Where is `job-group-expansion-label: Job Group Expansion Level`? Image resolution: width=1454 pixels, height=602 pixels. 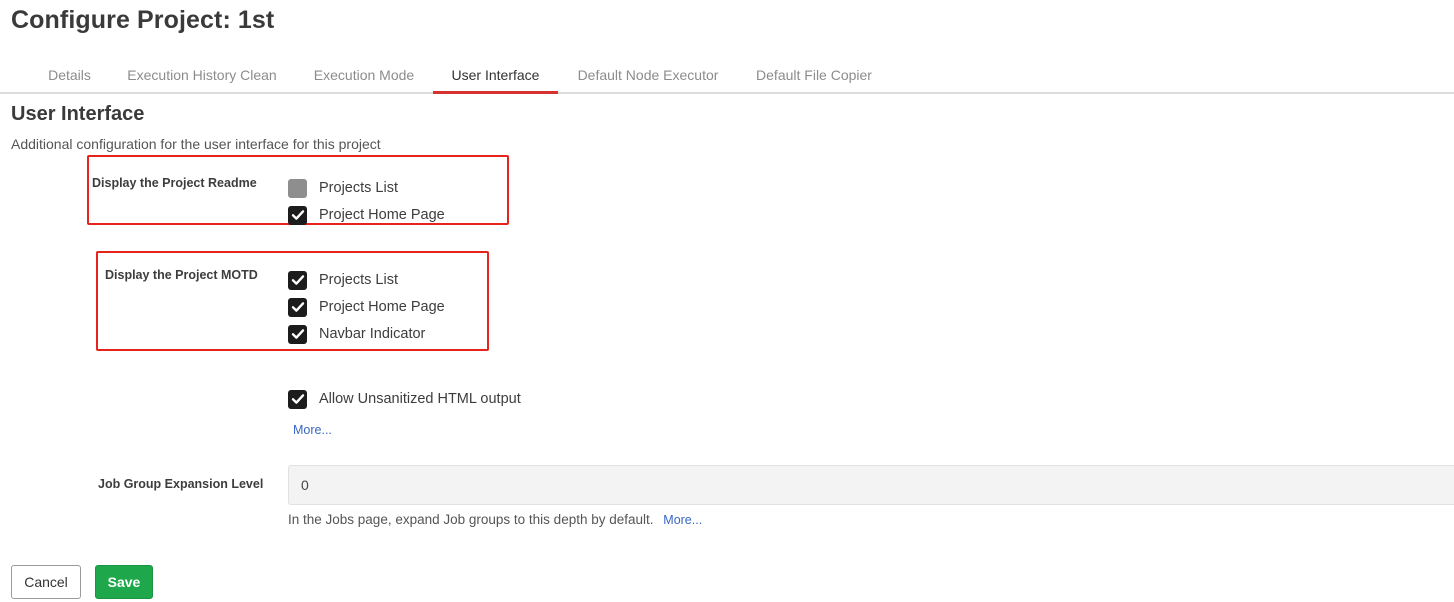 job-group-expansion-label: Job Group Expansion Level is located at coordinates (181, 484).